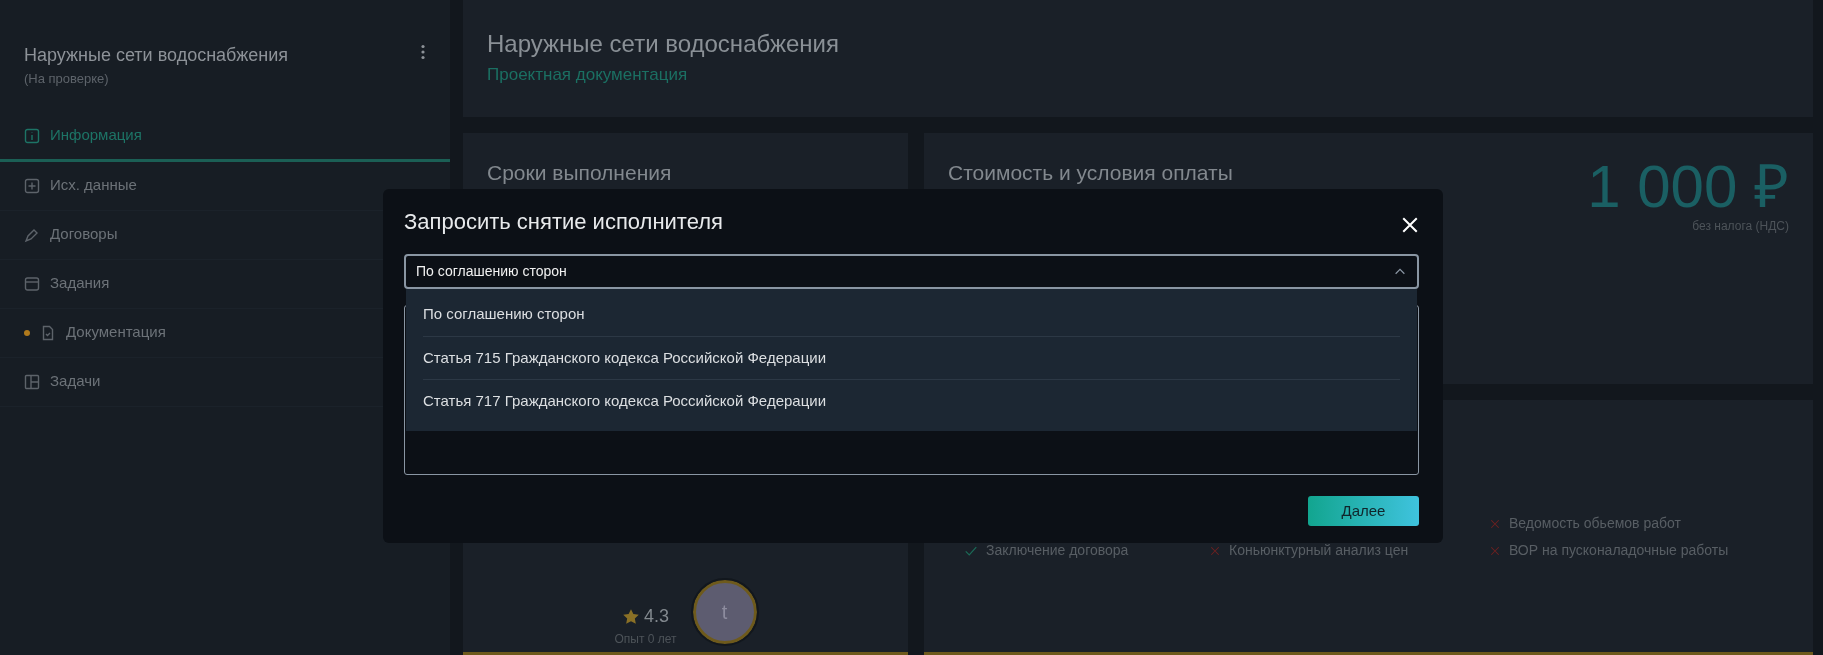 This screenshot has height=655, width=1823. I want to click on dropdown-option: Статья 715 Гражданского кодекса Российской Федерации, so click(911, 358).